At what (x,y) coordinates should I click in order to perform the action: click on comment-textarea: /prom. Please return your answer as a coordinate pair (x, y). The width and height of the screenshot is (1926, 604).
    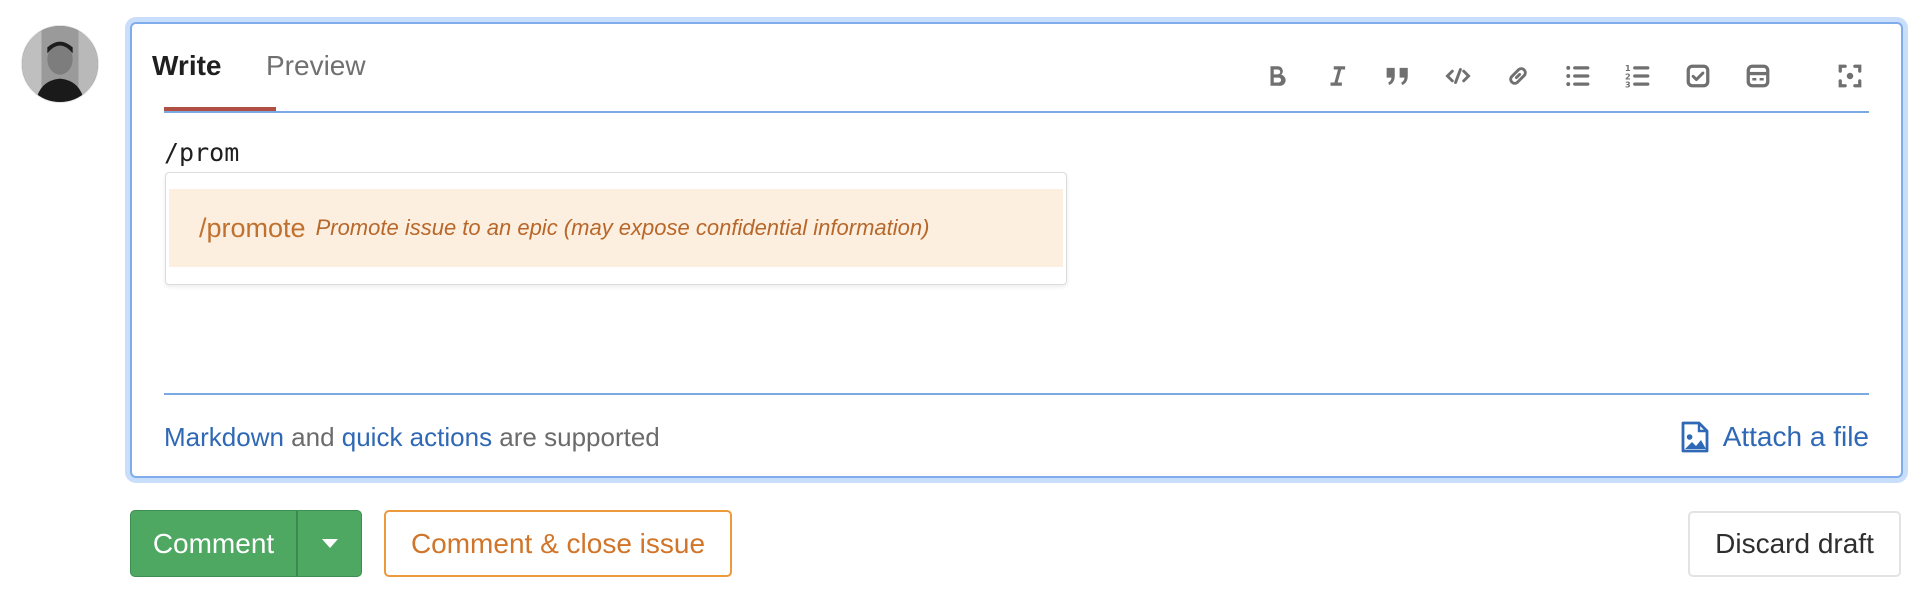
    Looking at the image, I should click on (201, 152).